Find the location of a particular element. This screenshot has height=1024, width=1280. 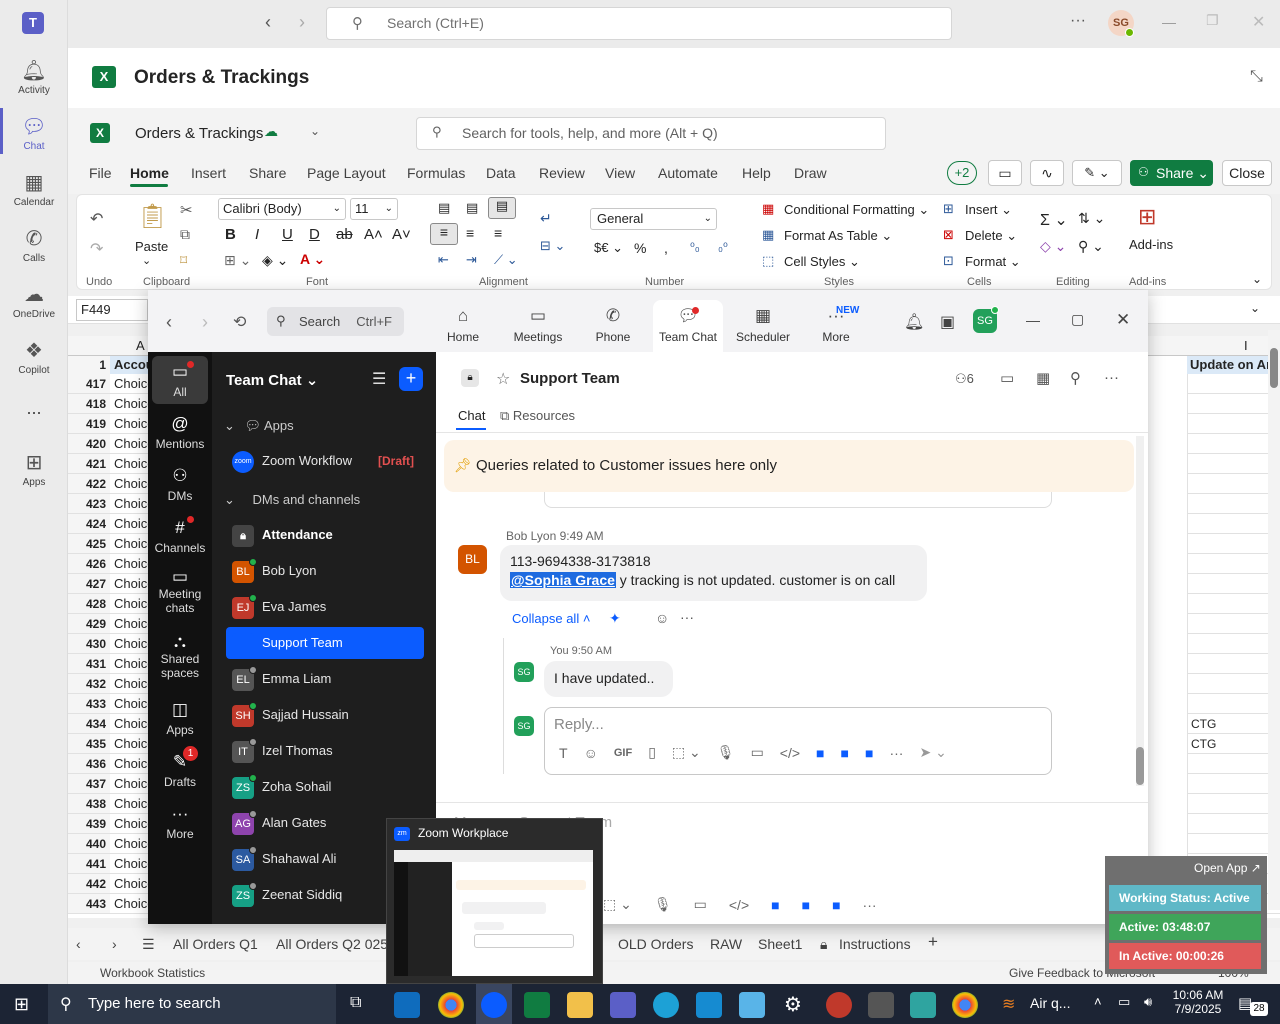

align-top-icon: ▤ is located at coordinates (444, 208).